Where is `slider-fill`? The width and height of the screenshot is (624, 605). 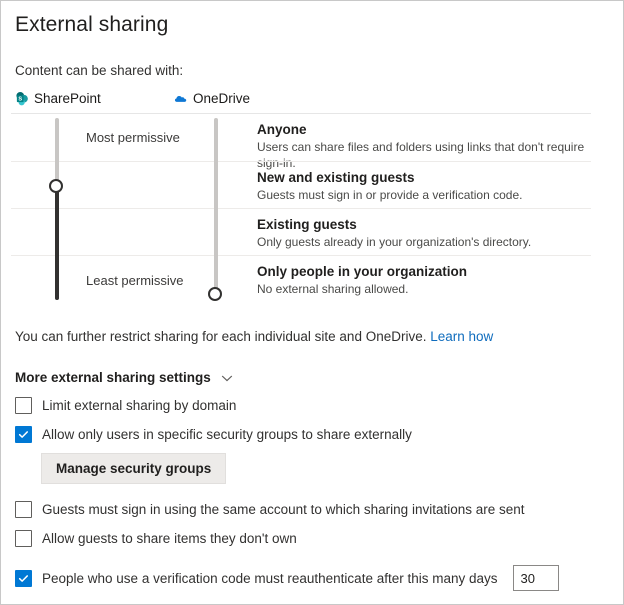 slider-fill is located at coordinates (57, 243).